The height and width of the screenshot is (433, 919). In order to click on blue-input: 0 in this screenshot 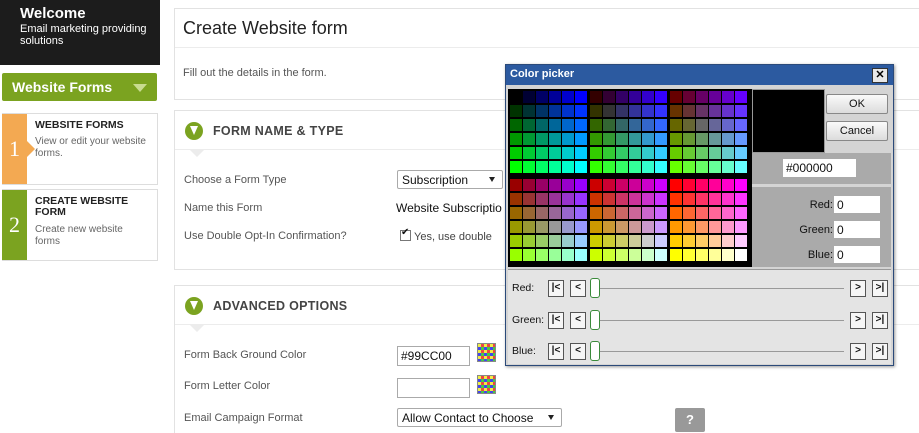, I will do `click(857, 254)`.